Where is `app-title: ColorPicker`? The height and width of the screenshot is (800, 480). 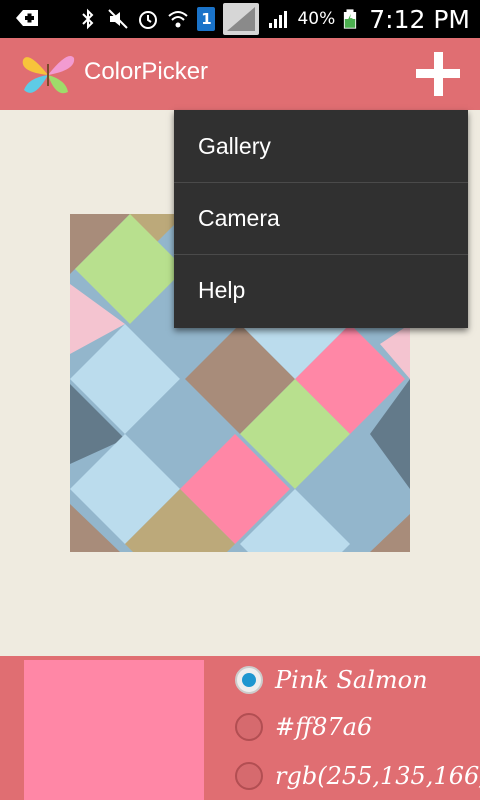 app-title: ColorPicker is located at coordinates (146, 71).